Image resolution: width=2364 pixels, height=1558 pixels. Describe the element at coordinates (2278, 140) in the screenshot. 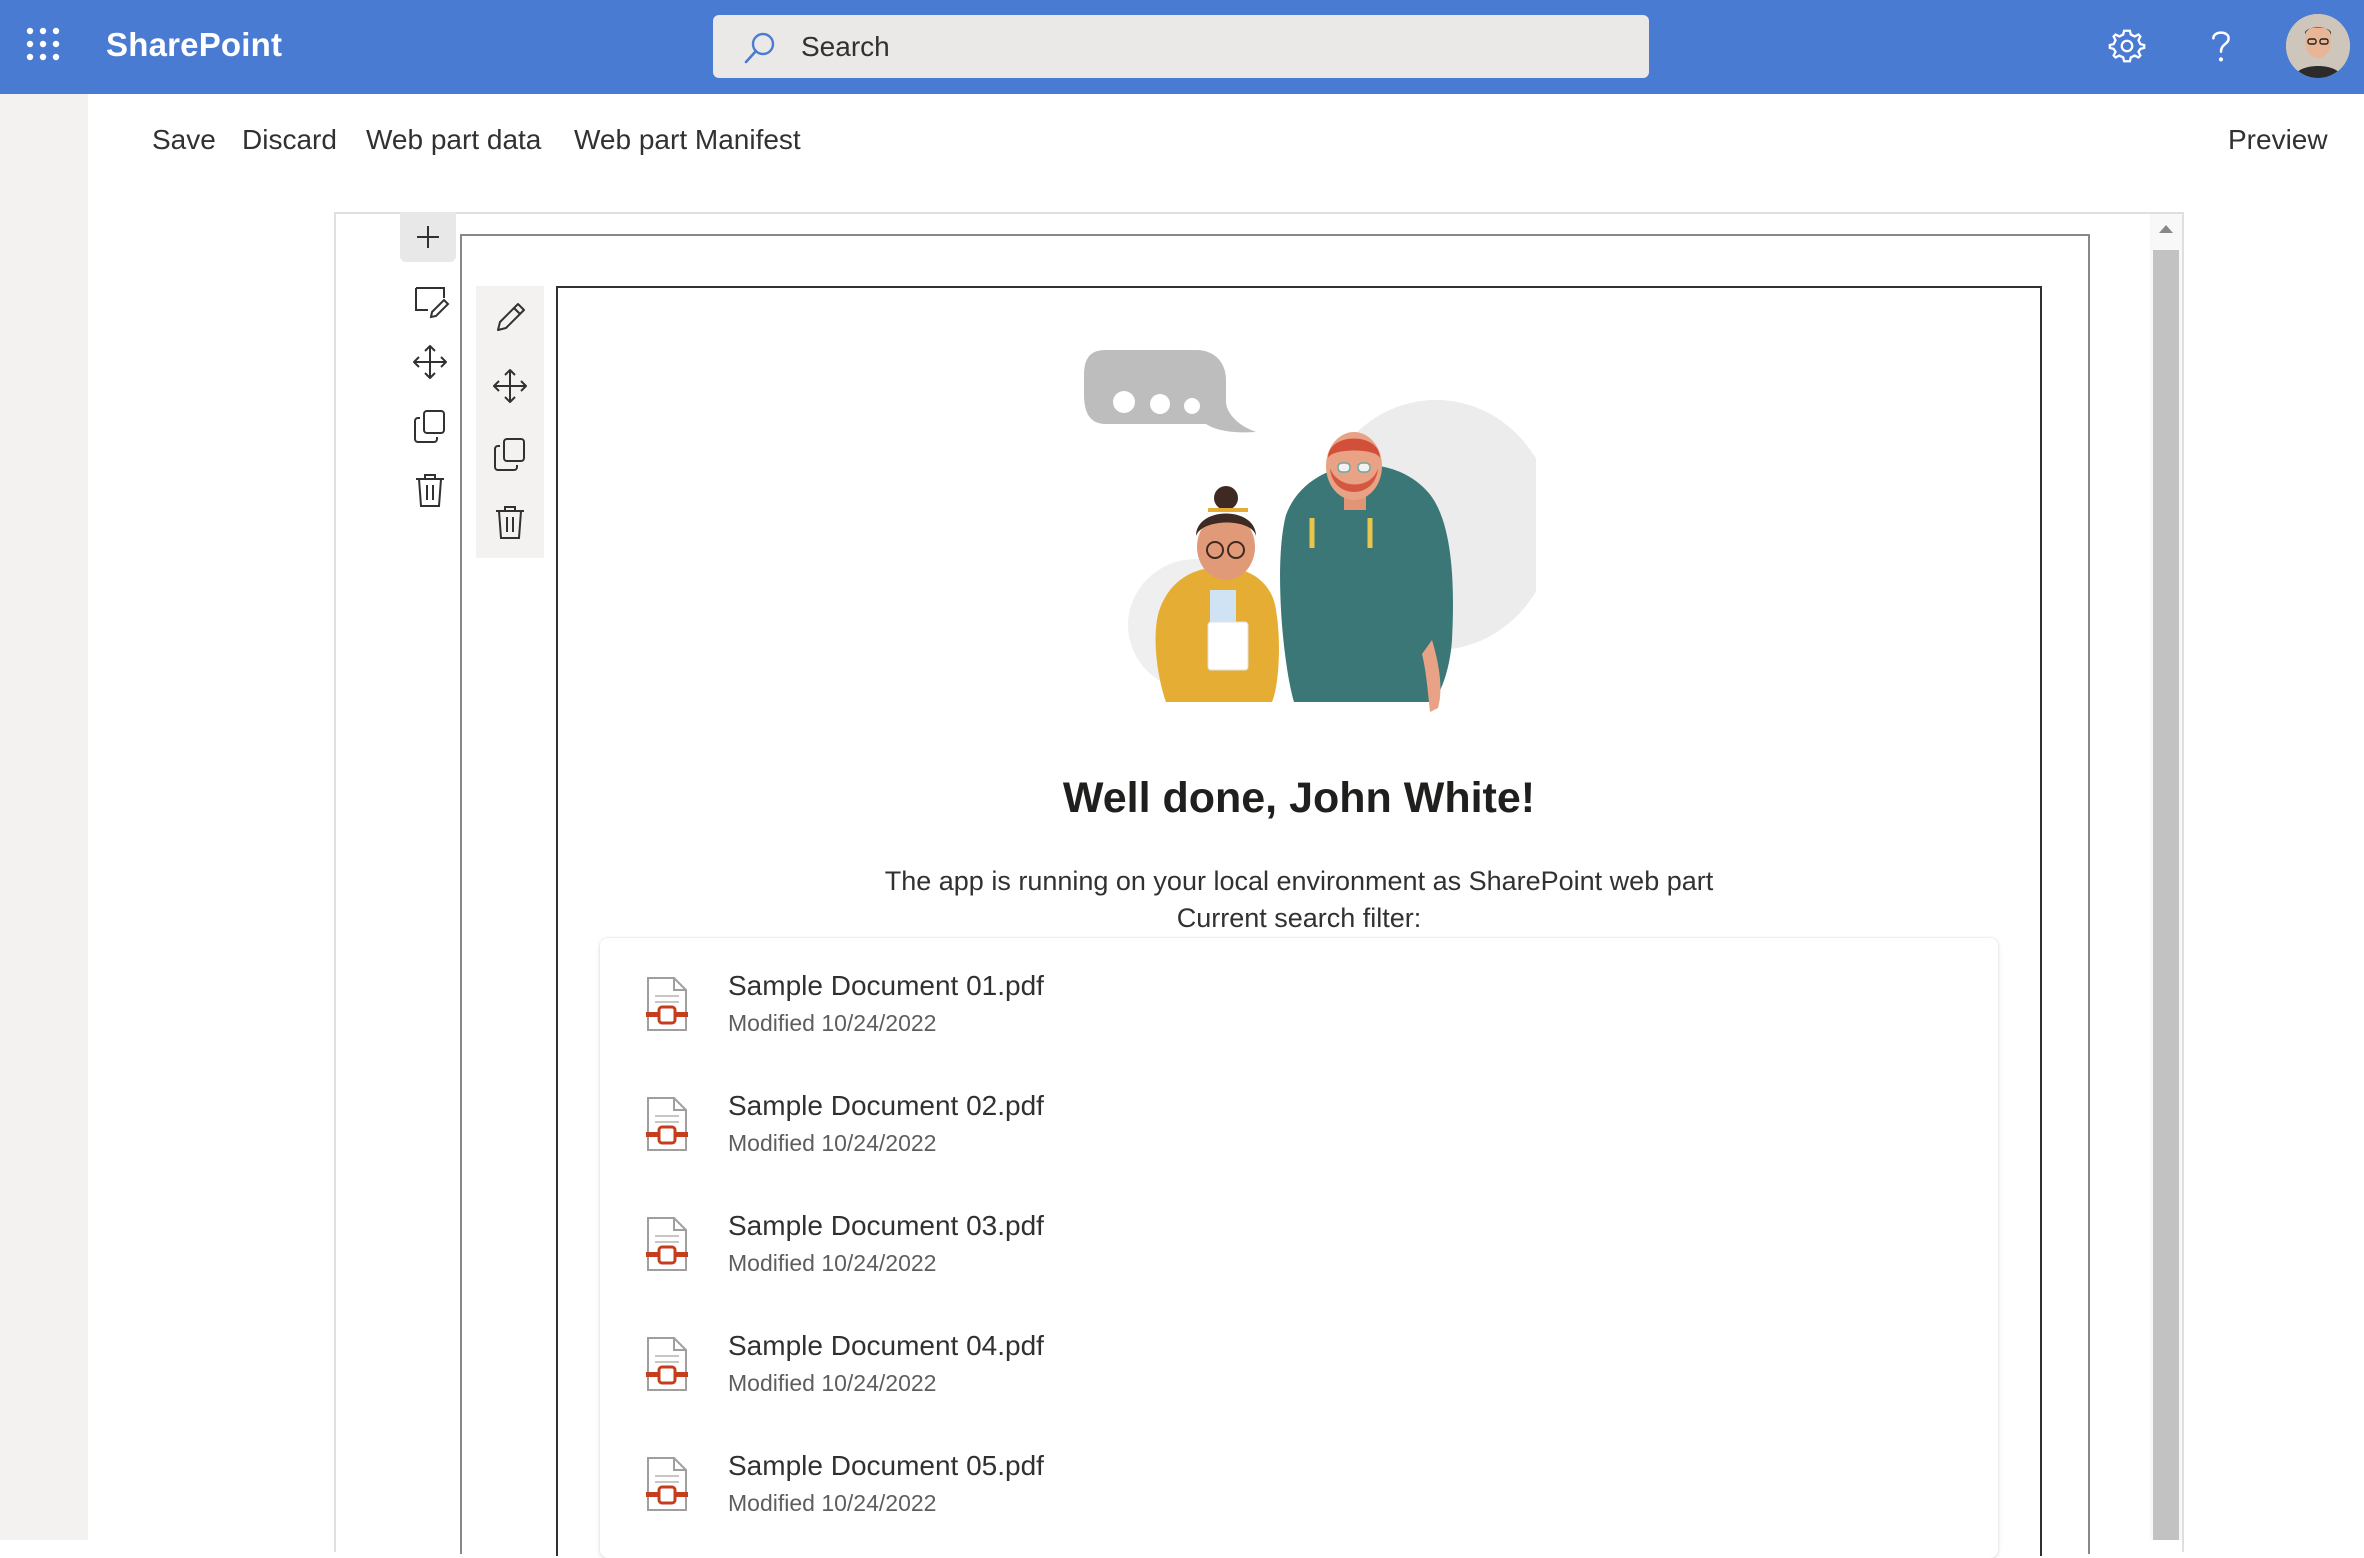

I see `preview-button: Preview` at that location.